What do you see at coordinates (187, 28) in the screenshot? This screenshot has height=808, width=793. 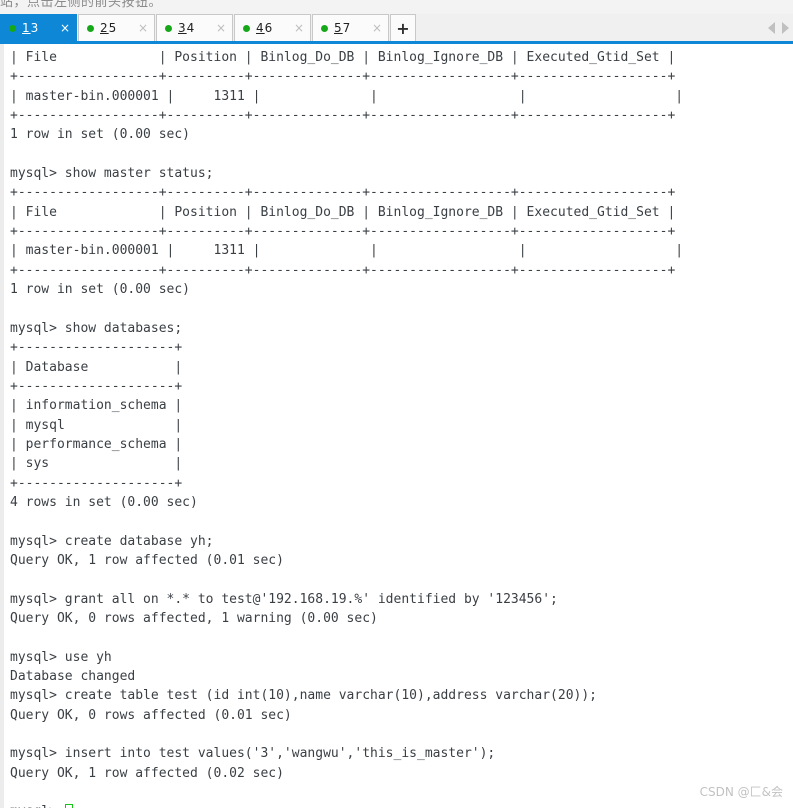 I see `session-tab-label: 34` at bounding box center [187, 28].